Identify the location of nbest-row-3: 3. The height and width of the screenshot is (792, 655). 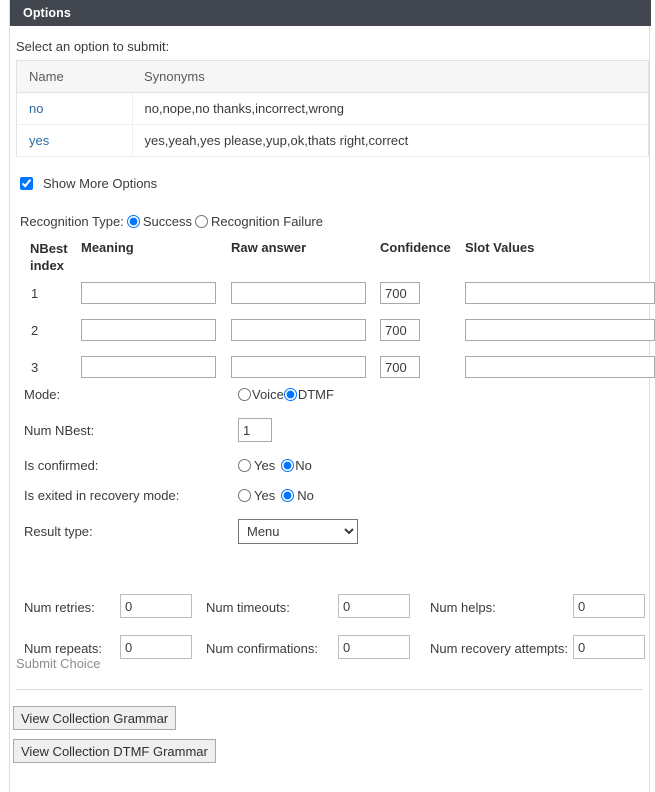
(332, 367).